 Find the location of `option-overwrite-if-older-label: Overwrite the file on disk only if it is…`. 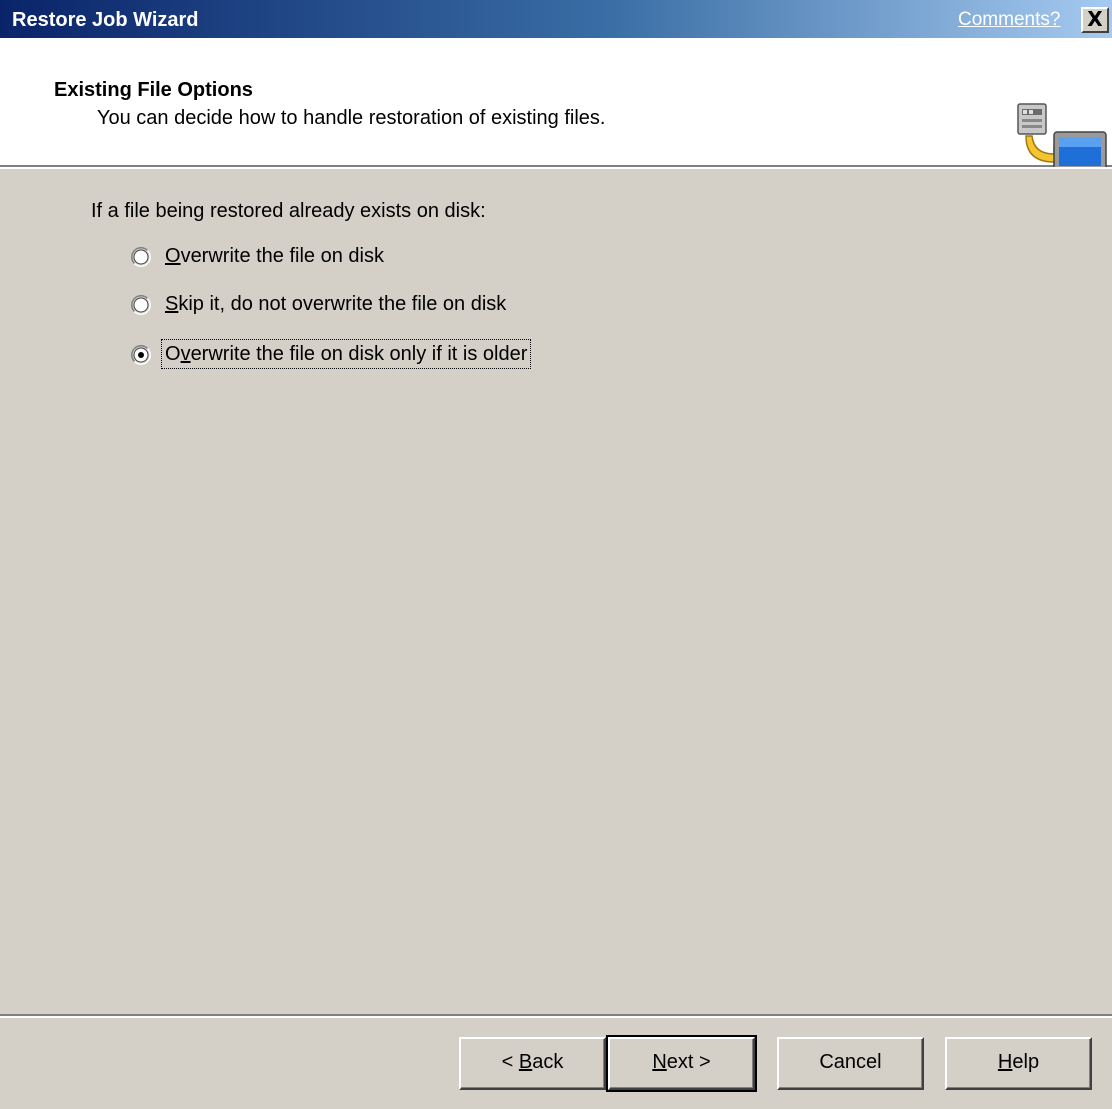

option-overwrite-if-older-label: Overwrite the file on disk only if it is… is located at coordinates (346, 354).